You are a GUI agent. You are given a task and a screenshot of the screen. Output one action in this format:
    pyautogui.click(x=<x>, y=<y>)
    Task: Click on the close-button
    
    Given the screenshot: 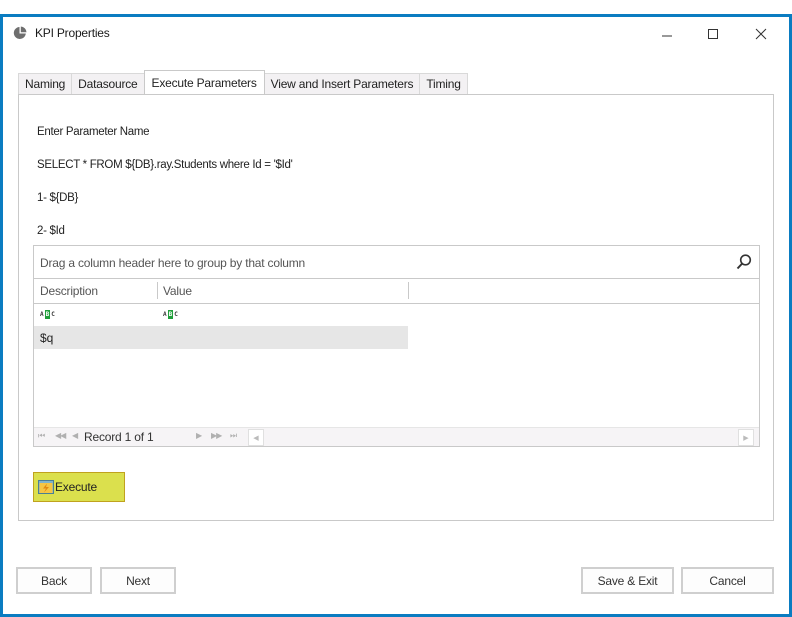 What is the action you would take?
    pyautogui.click(x=761, y=34)
    